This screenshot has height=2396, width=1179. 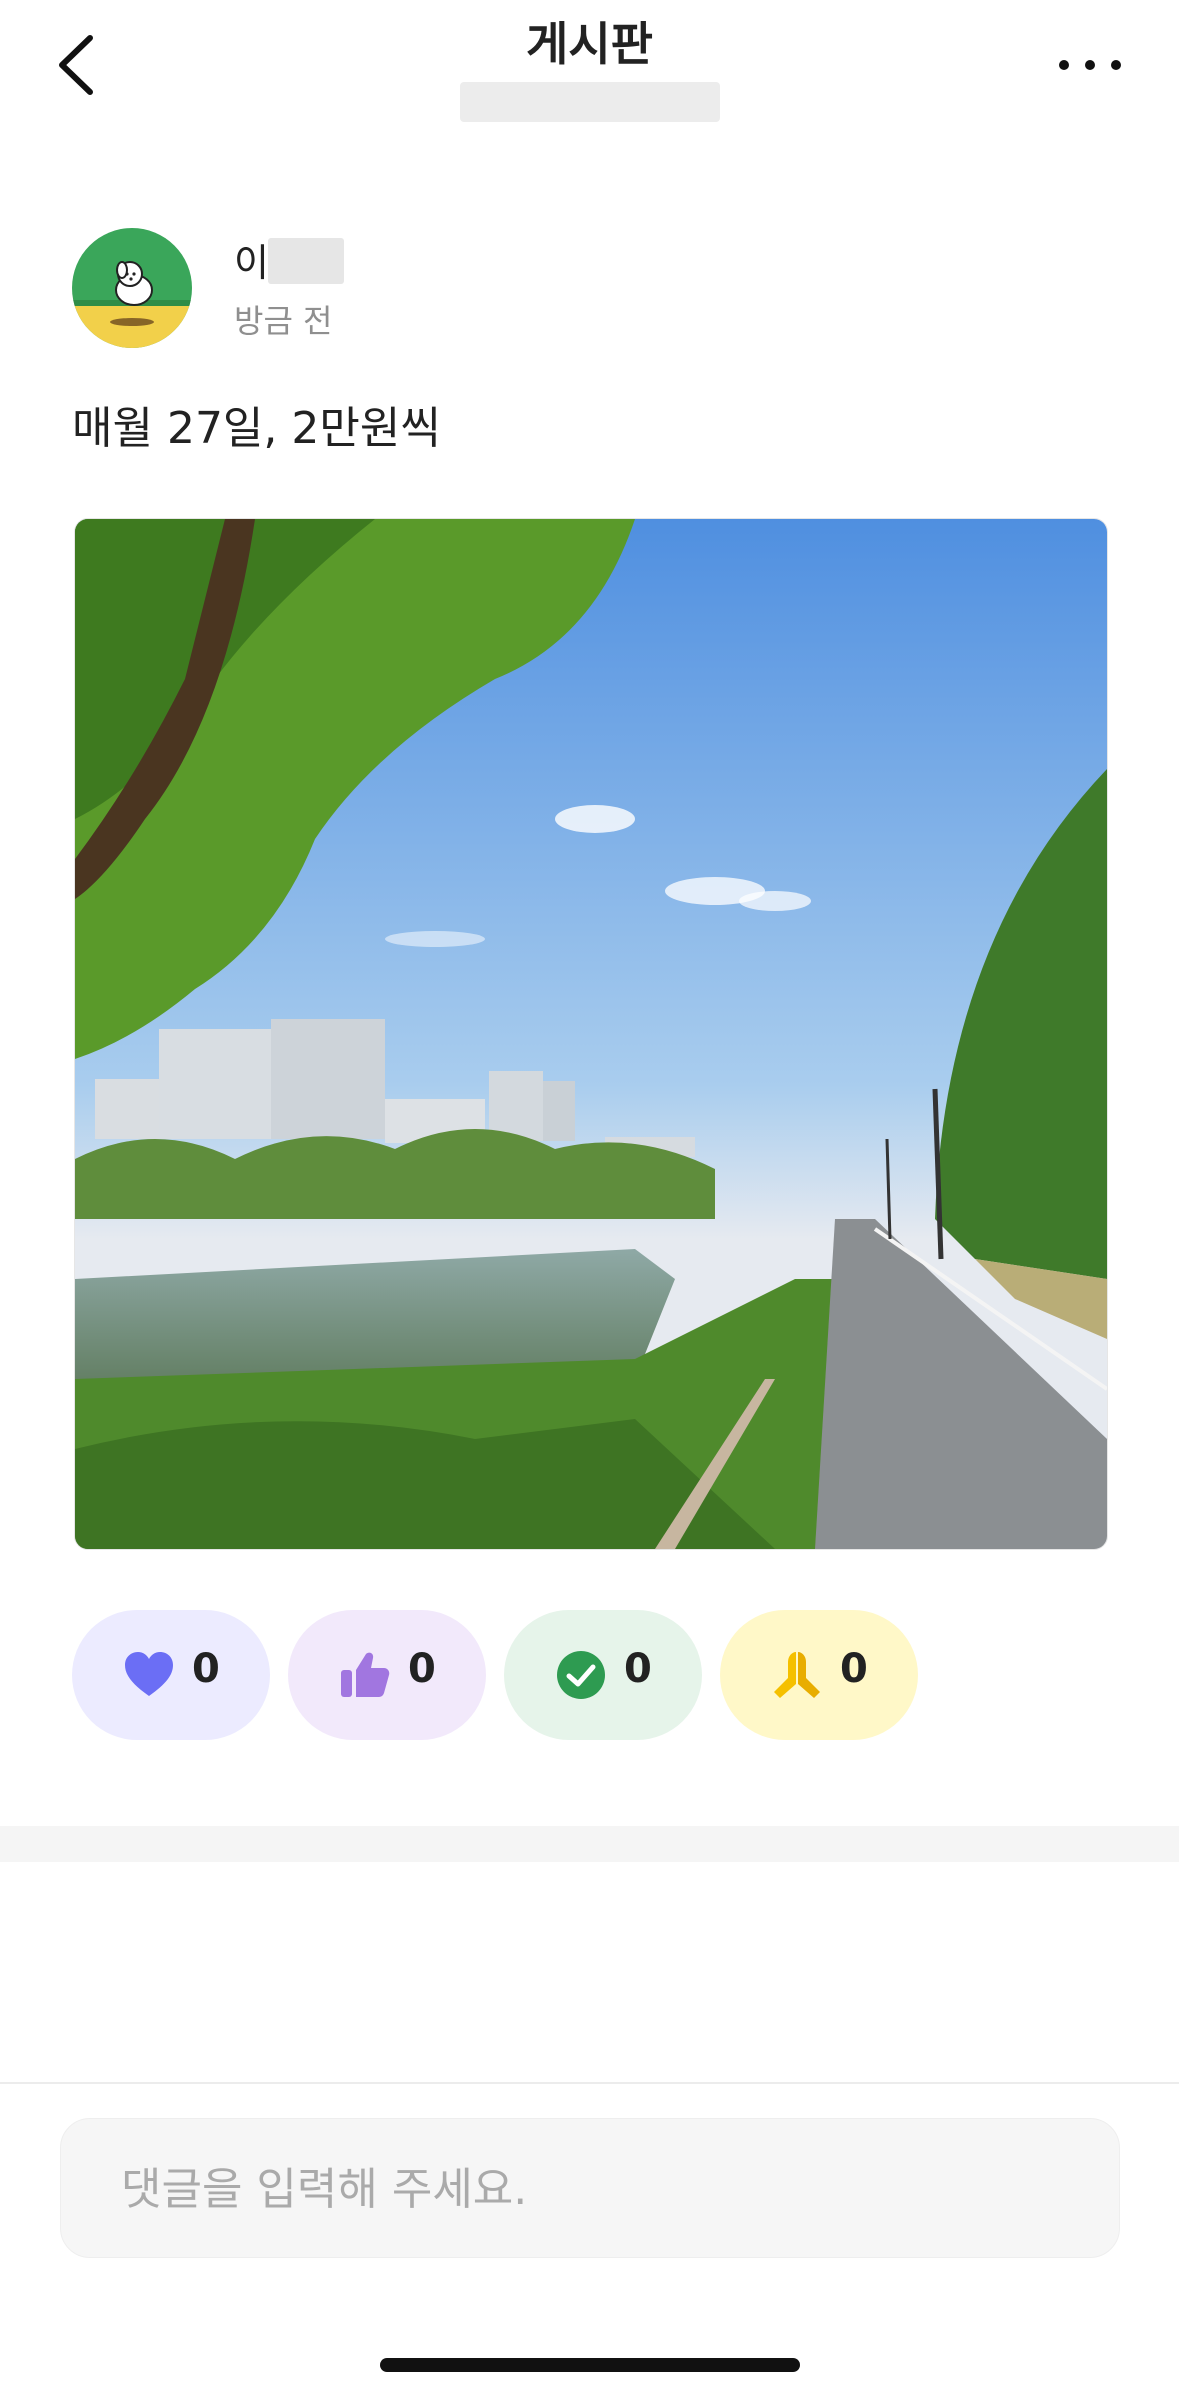 I want to click on more-button, so click(x=1090, y=65).